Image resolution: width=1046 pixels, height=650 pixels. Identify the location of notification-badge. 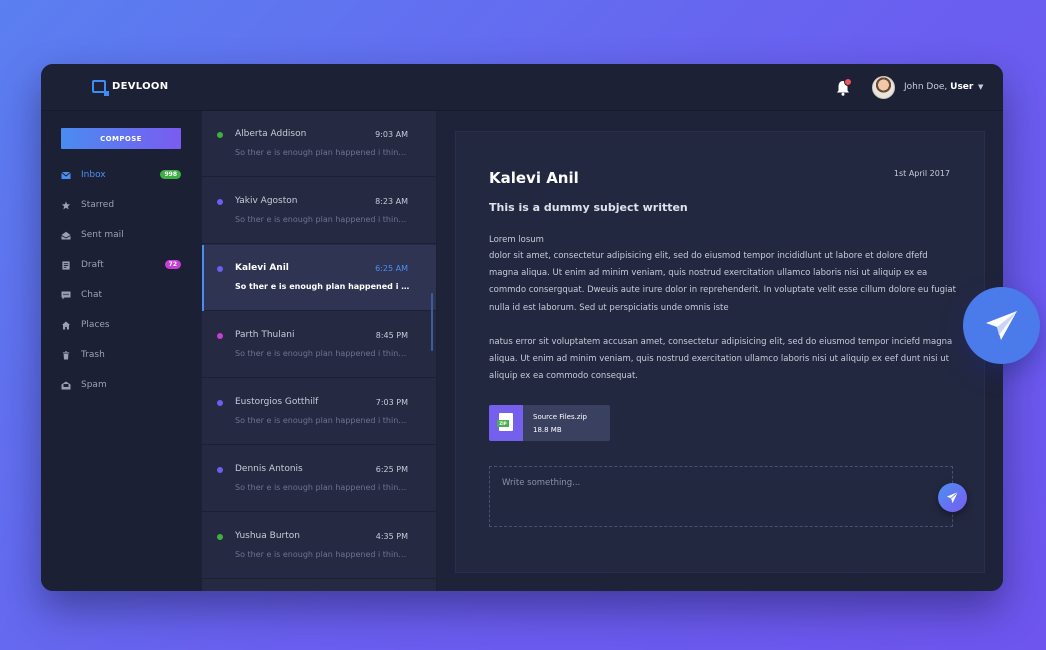
(848, 82).